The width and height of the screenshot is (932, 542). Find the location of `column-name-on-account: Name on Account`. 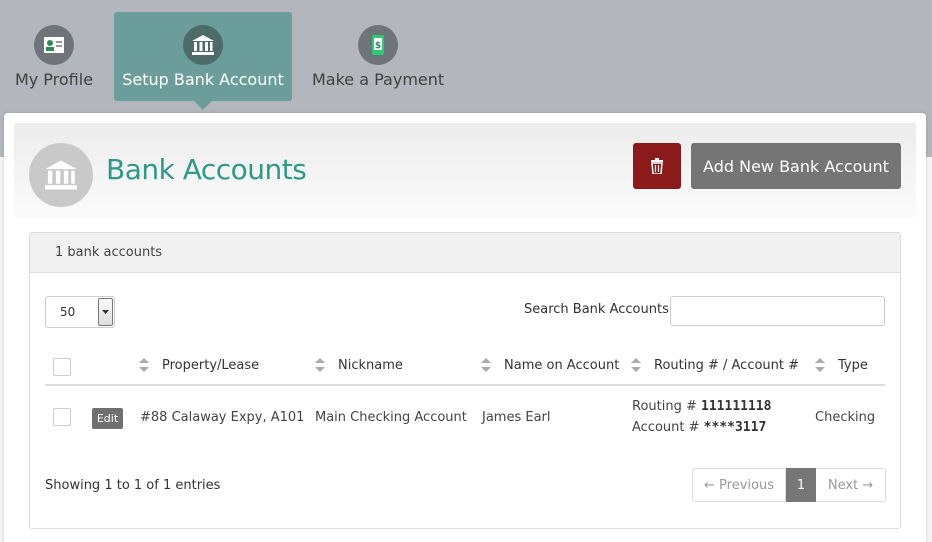

column-name-on-account: Name on Account is located at coordinates (561, 365).